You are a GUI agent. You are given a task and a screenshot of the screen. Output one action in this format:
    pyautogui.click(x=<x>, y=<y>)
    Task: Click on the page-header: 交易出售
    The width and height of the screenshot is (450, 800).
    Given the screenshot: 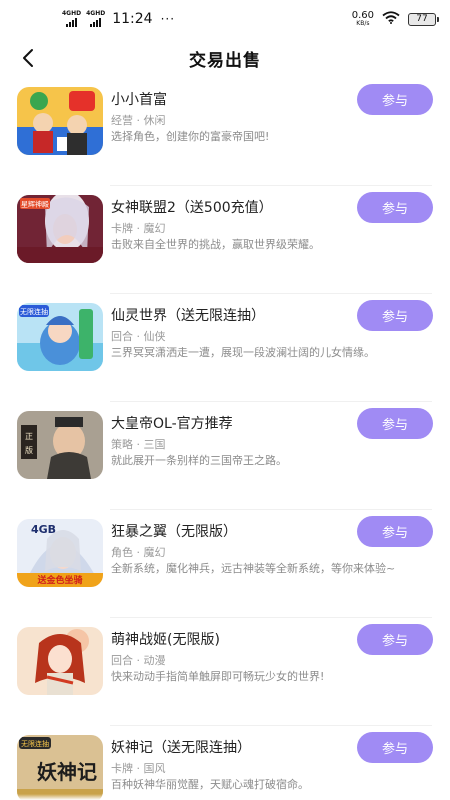 What is the action you would take?
    pyautogui.click(x=225, y=58)
    